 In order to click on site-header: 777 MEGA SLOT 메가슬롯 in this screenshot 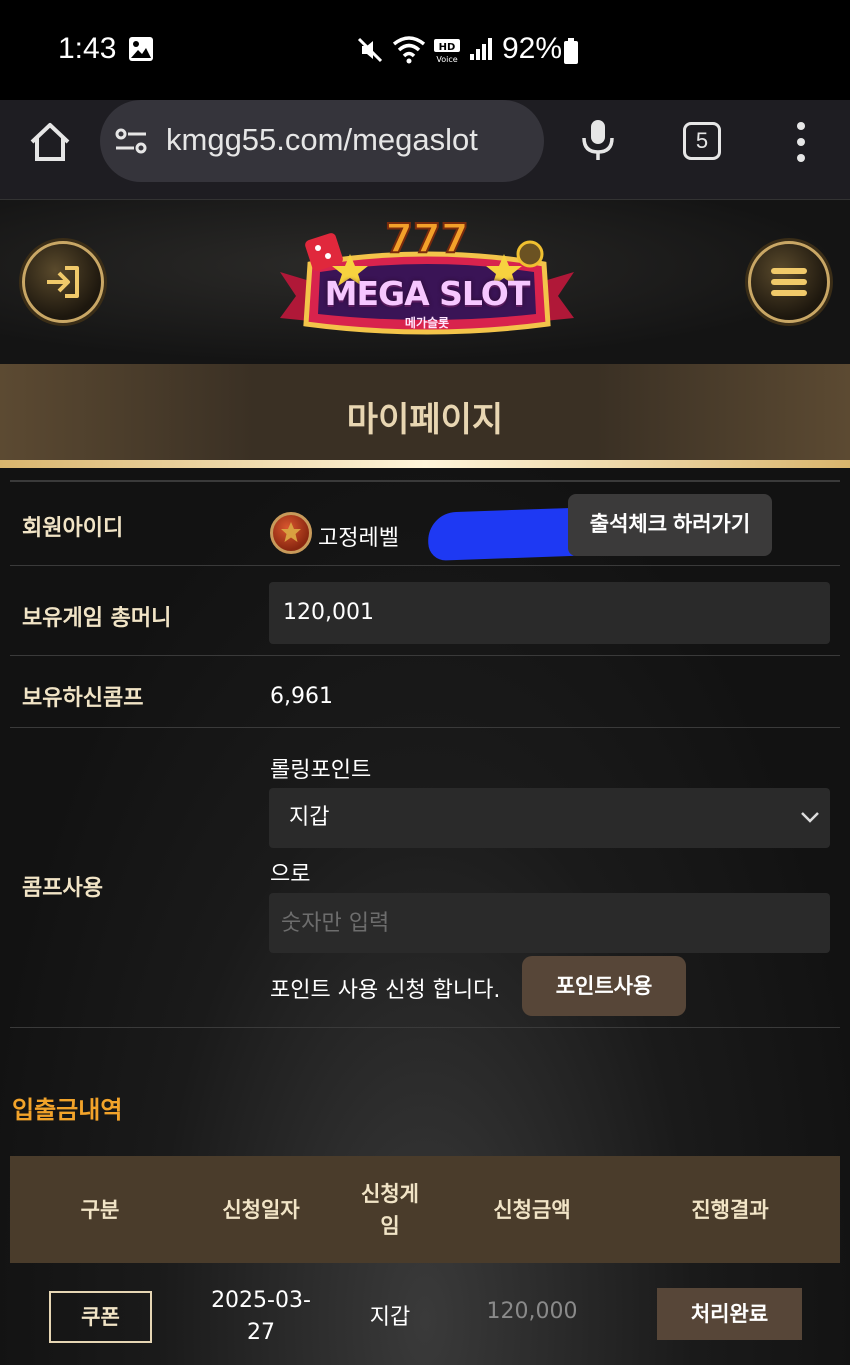, I will do `click(425, 282)`.